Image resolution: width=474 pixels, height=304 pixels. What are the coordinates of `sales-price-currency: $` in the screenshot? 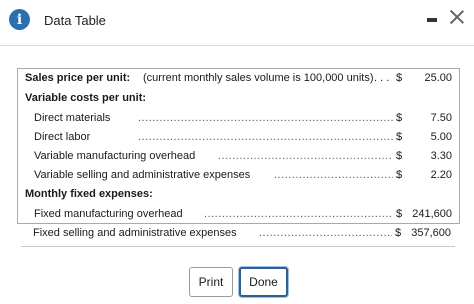 It's located at (399, 78).